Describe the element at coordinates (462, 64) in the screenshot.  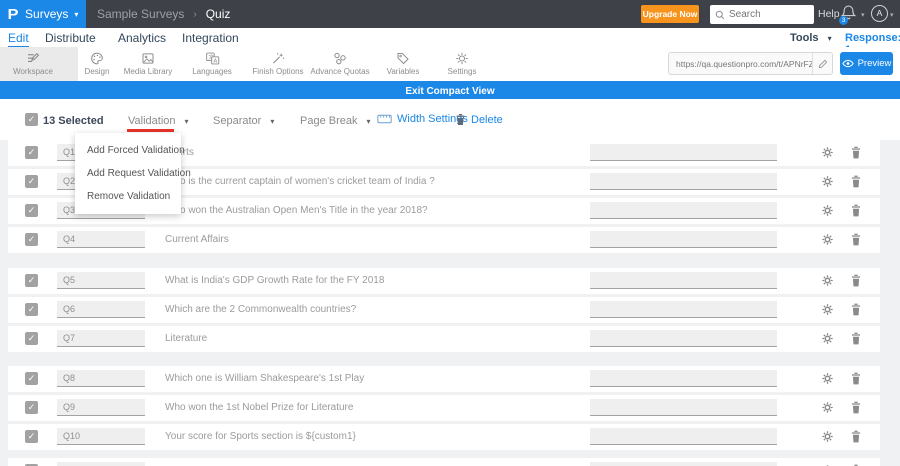
I see `toolbar-item-settings: Settings` at that location.